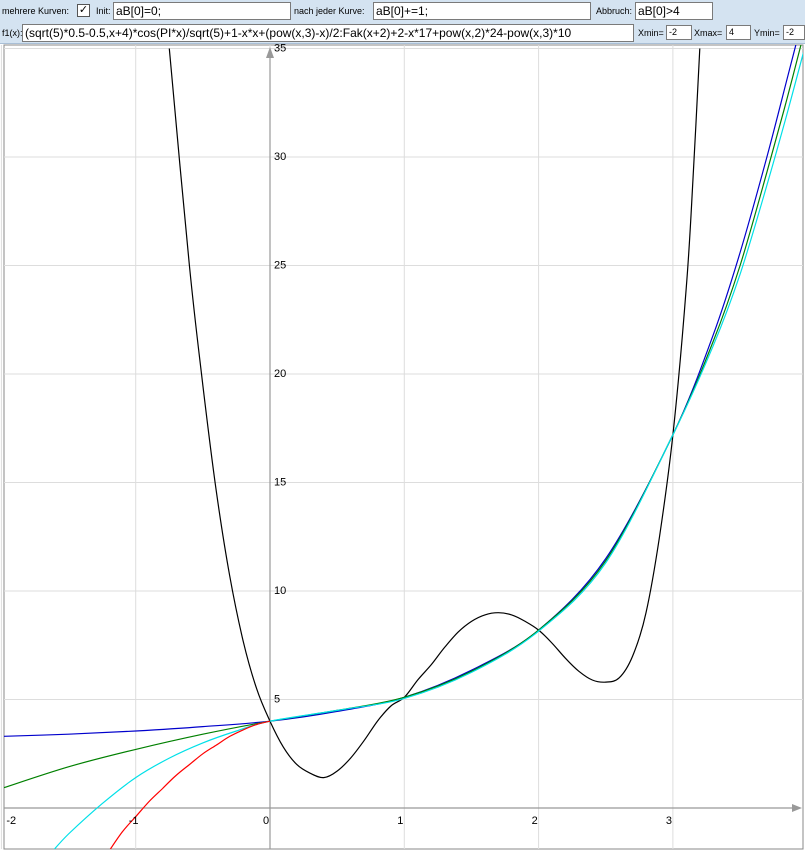  Describe the element at coordinates (202, 11) in the screenshot. I see `init-input: aB[0]=0;` at that location.